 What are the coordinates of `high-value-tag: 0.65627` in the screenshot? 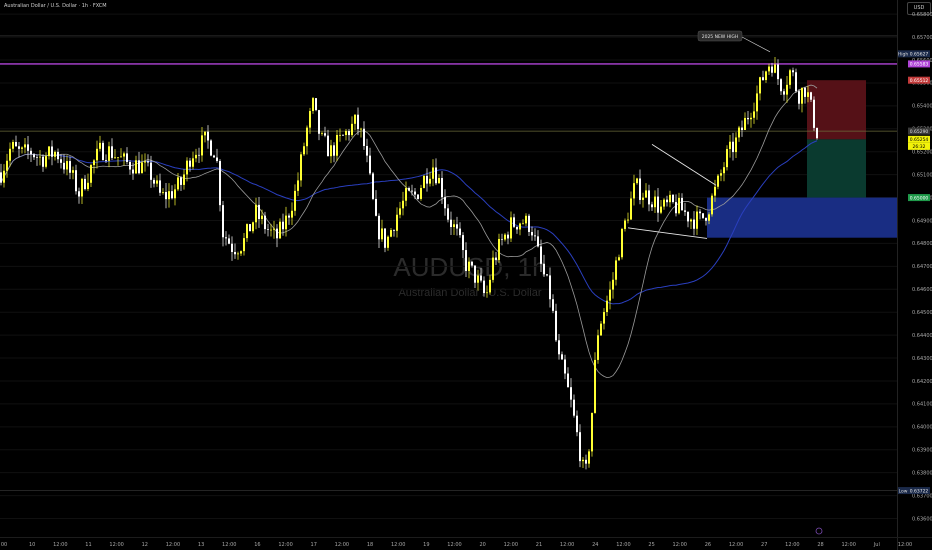 It's located at (919, 55).